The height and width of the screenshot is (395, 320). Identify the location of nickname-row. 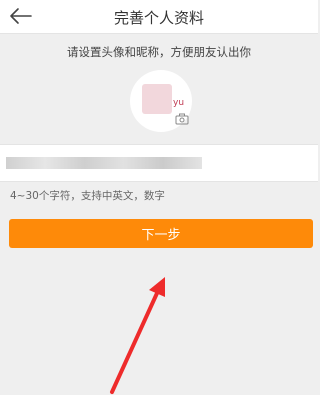
(159, 163).